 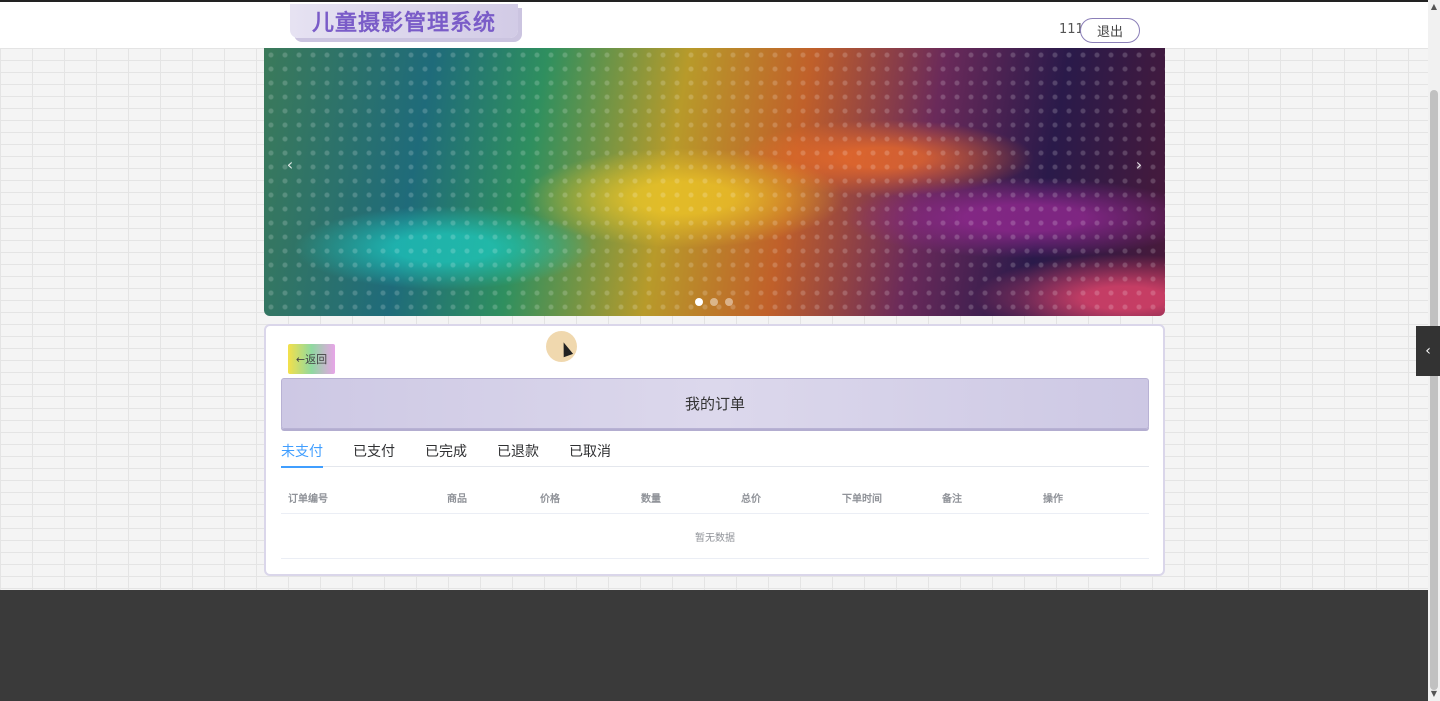 I want to click on column-header-price: 价格, so click(x=550, y=499).